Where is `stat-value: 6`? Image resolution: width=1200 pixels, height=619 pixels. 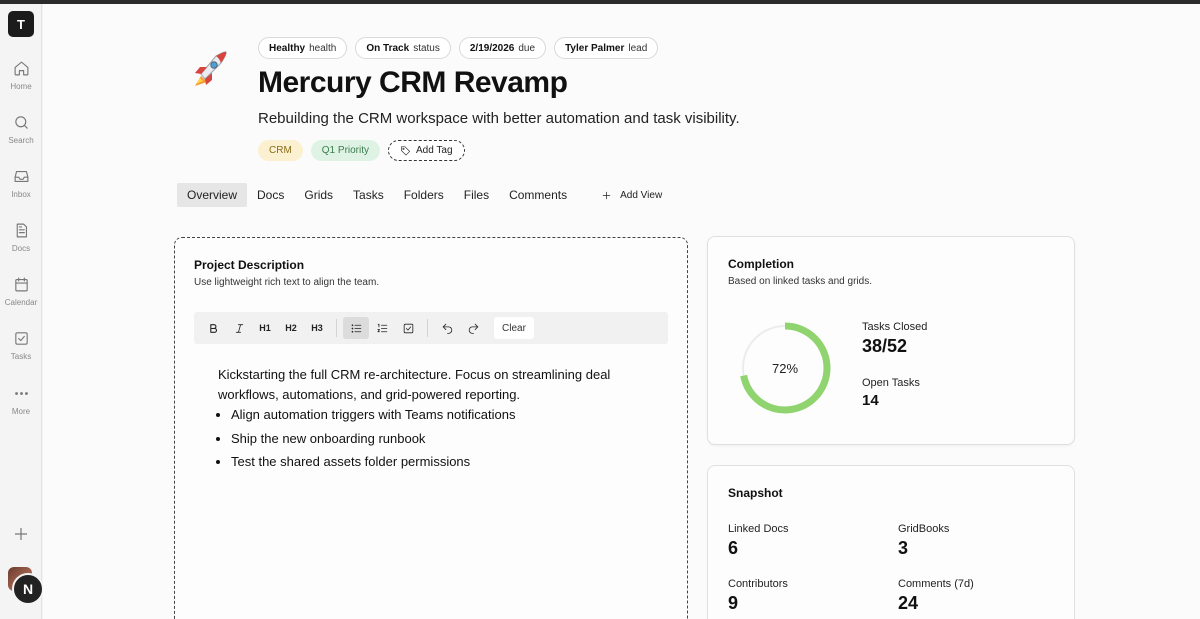
stat-value: 6 is located at coordinates (733, 548).